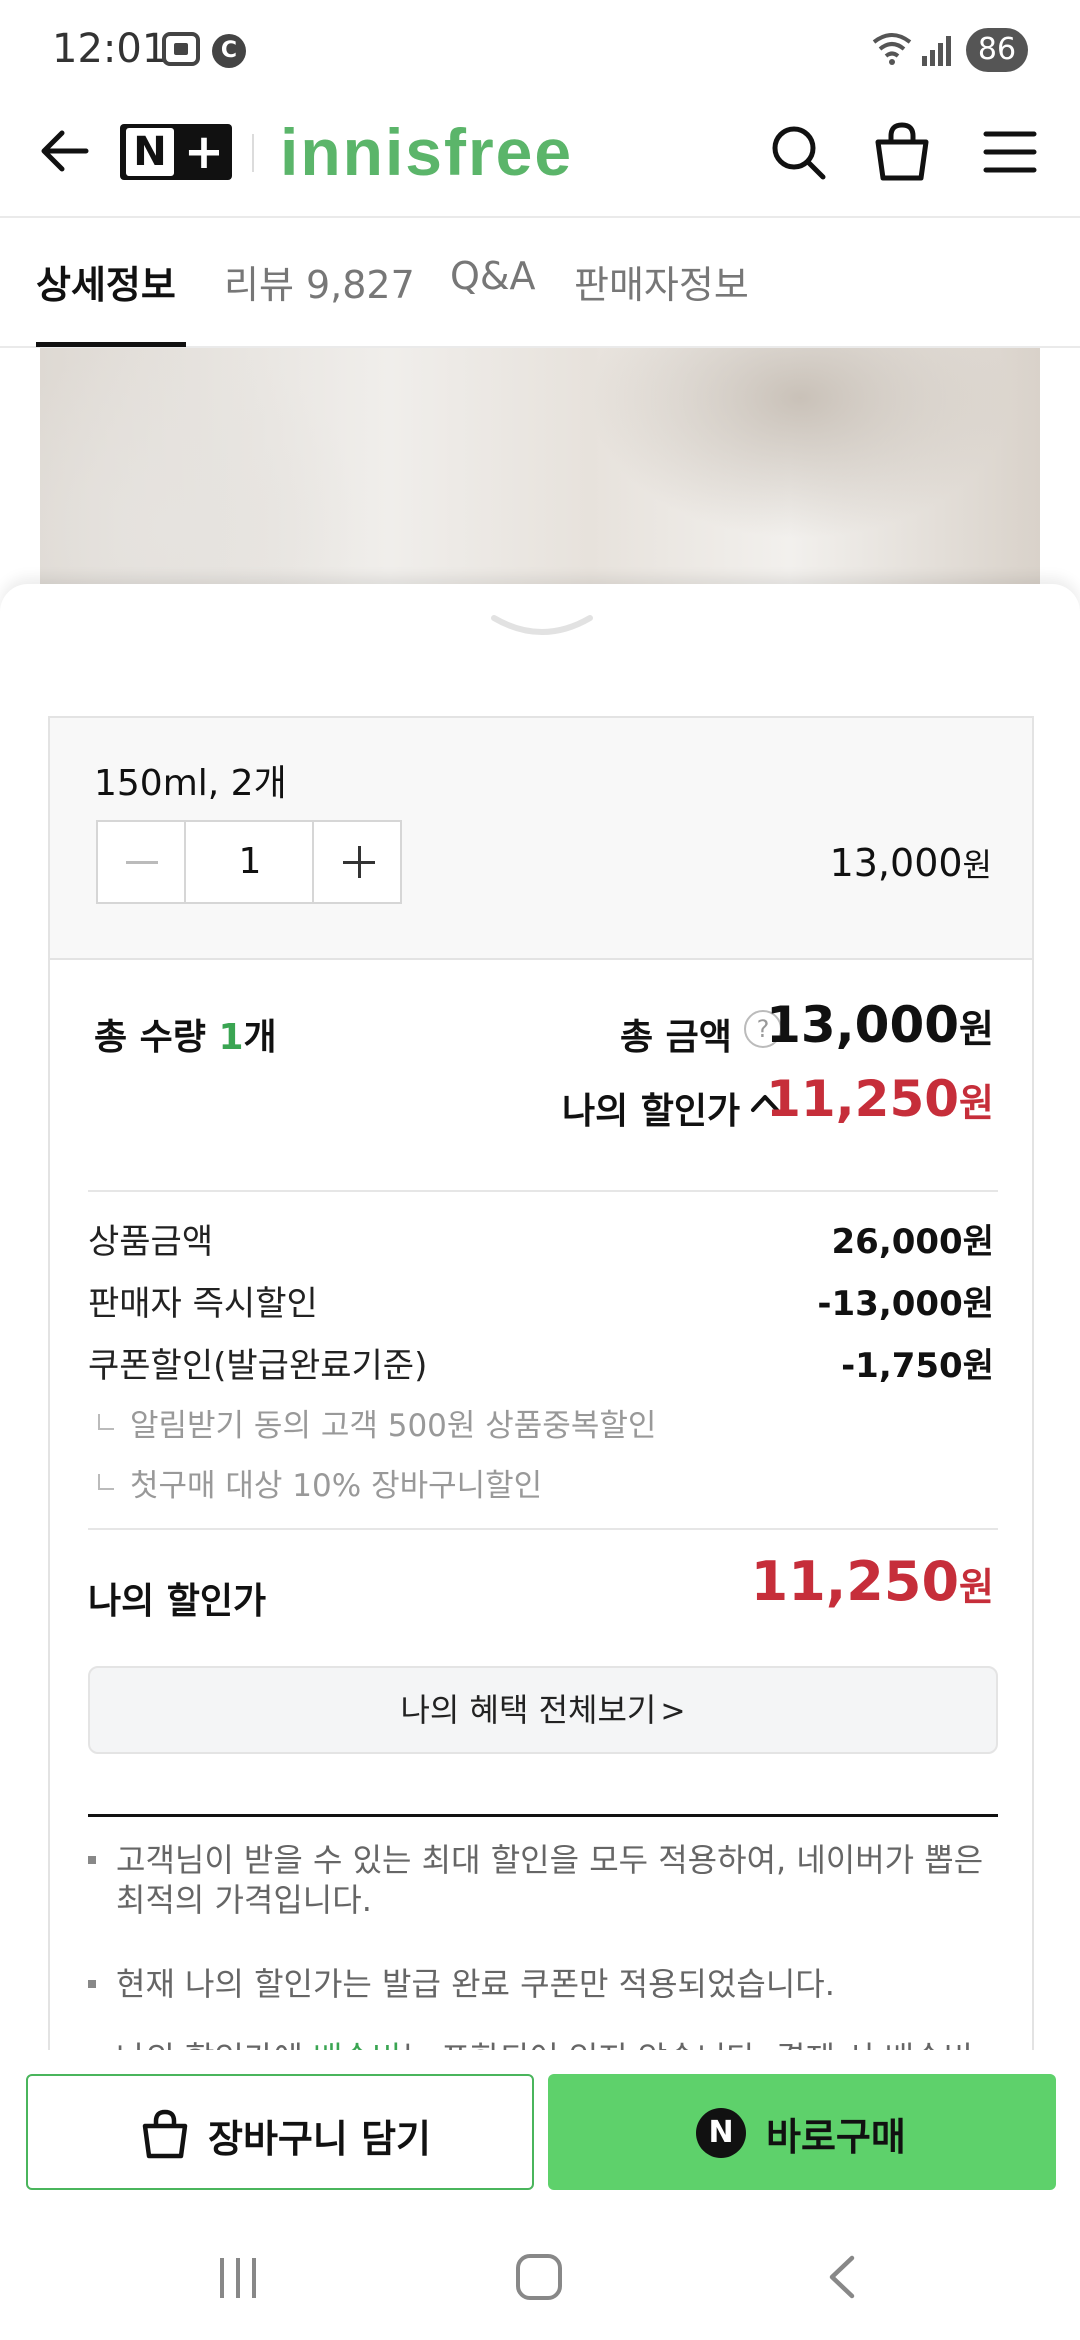  Describe the element at coordinates (543, 1984) in the screenshot. I see `notice-item: 현재 나의 할인가는 발급 완료 쿠폰만 적용되었습니다.` at that location.